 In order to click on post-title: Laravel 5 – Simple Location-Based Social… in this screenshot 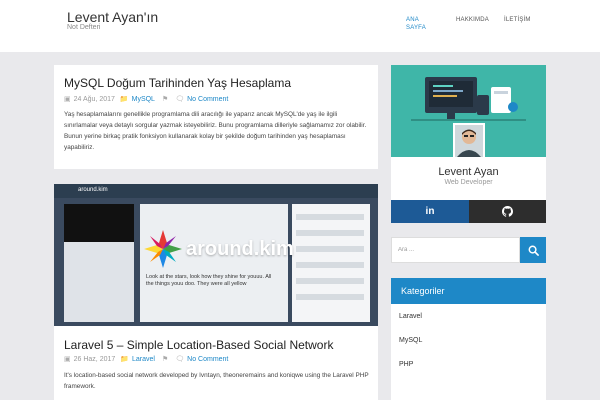, I will do `click(198, 345)`.